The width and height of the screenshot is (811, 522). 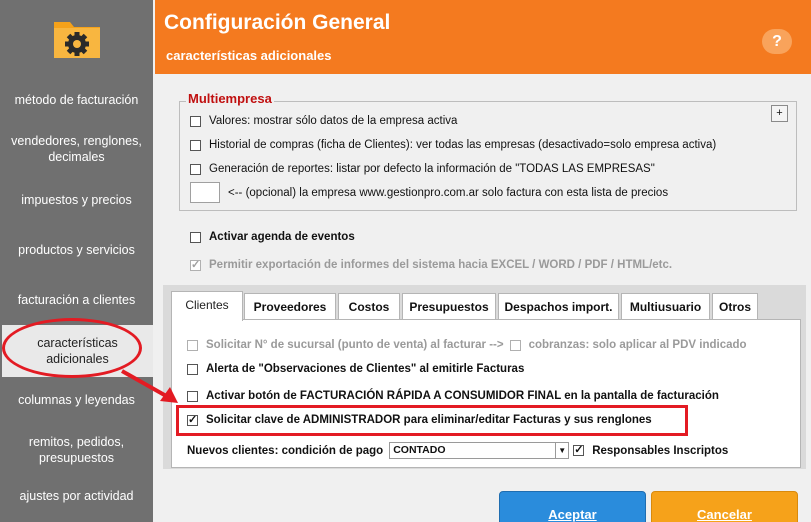 What do you see at coordinates (207, 306) in the screenshot?
I see `tab-clientes: Clientes` at bounding box center [207, 306].